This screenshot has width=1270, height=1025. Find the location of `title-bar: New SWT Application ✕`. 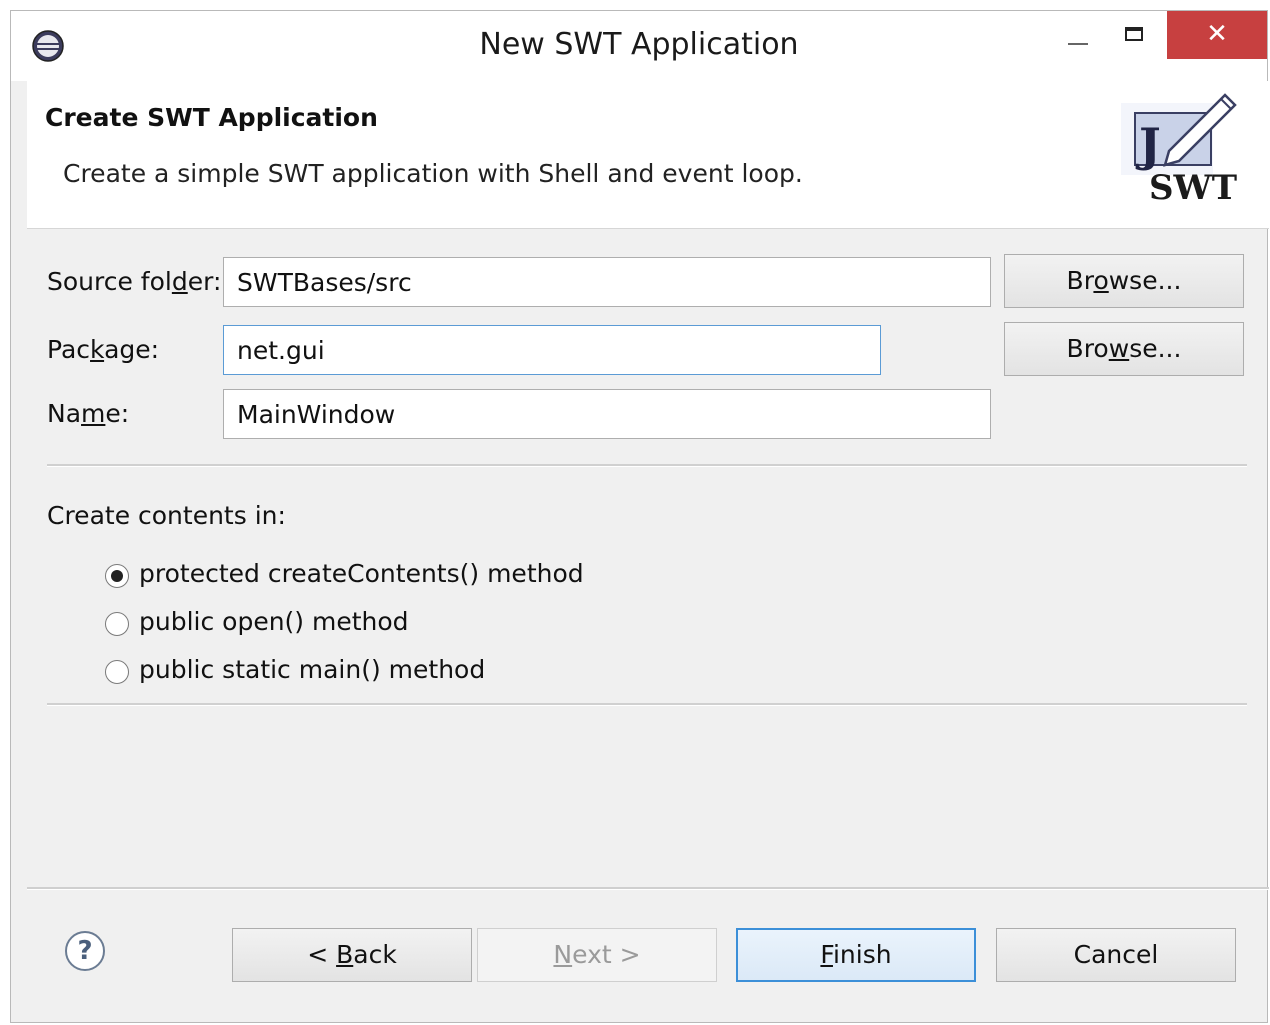

title-bar: New SWT Application ✕ is located at coordinates (639, 46).